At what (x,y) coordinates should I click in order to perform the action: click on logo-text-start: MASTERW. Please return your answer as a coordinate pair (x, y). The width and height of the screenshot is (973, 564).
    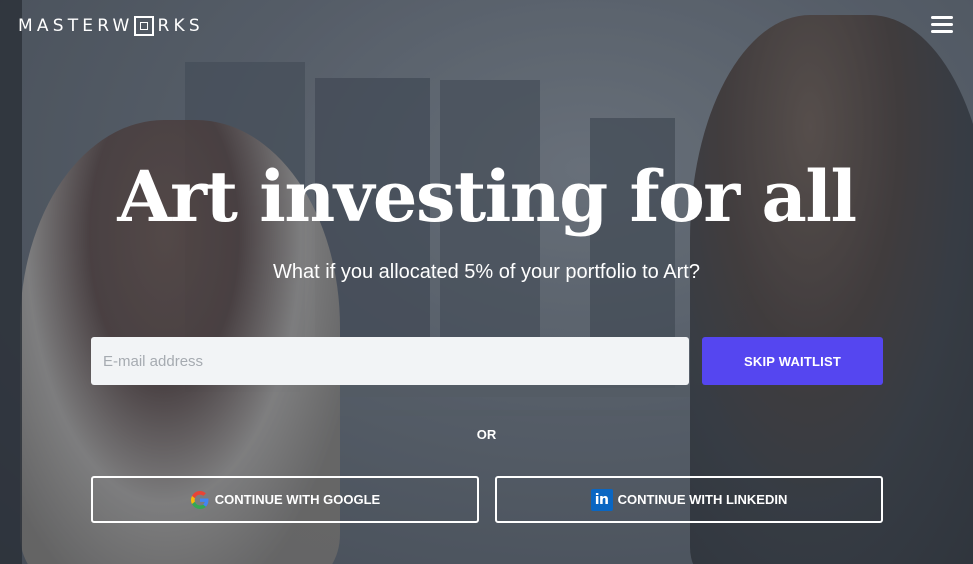
    Looking at the image, I should click on (76, 26).